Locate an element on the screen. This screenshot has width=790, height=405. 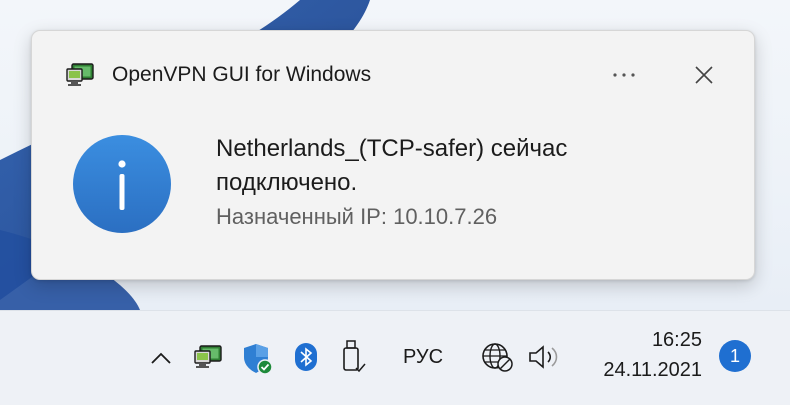
bluetooth-icon is located at coordinates (306, 357).